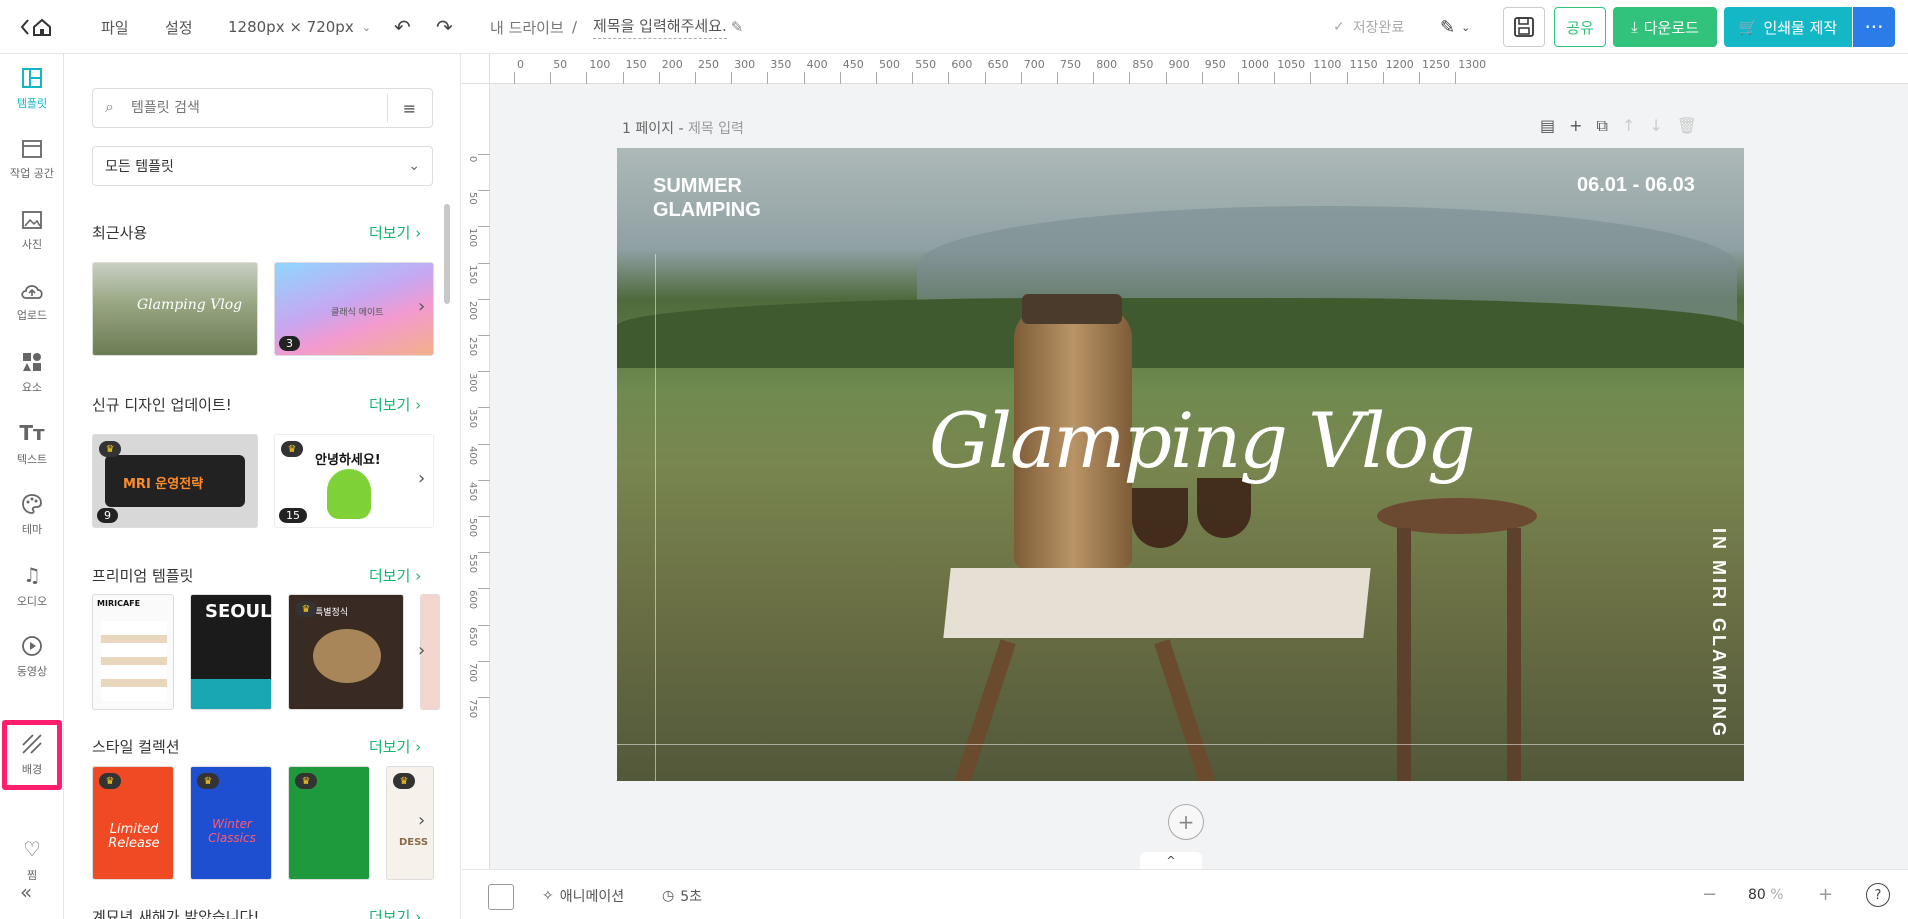 This screenshot has width=1908, height=919. Describe the element at coordinates (32, 586) in the screenshot. I see `rail-item-audio: ♫ 오디오` at that location.